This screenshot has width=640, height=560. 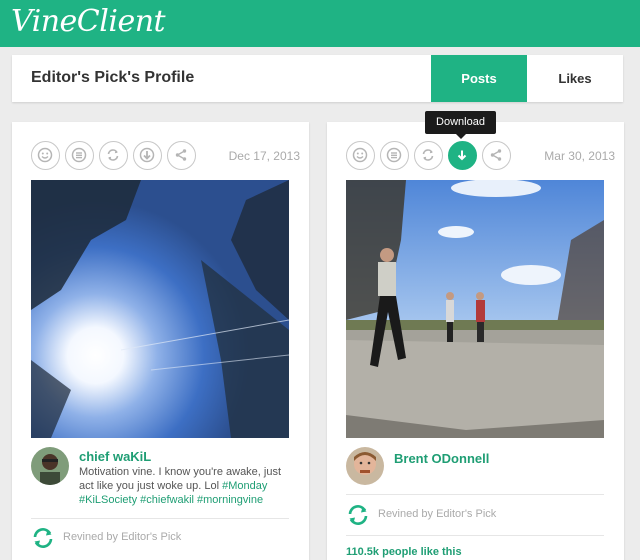 What do you see at coordinates (579, 156) in the screenshot?
I see `post-date: Mar 30, 2013` at bounding box center [579, 156].